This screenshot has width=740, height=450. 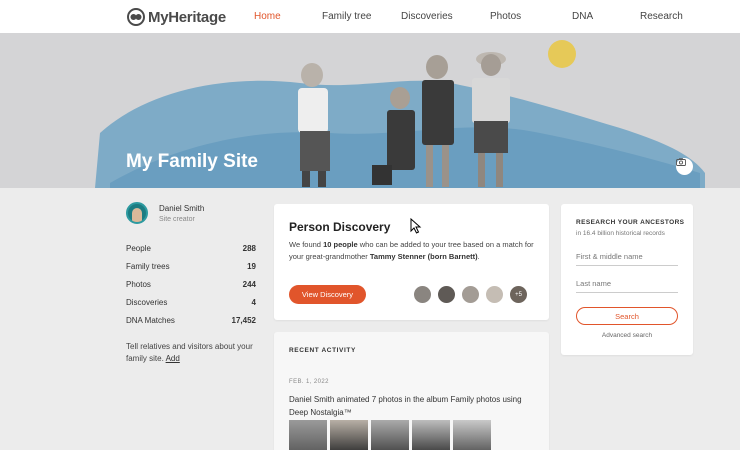 What do you see at coordinates (138, 284) in the screenshot?
I see `stat-label: Photos` at bounding box center [138, 284].